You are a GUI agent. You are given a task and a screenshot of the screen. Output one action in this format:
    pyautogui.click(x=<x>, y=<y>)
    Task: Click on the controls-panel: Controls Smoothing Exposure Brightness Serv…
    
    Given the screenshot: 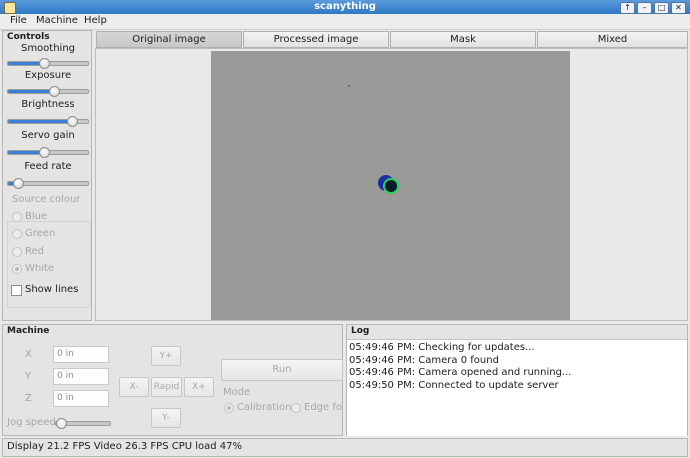 What is the action you would take?
    pyautogui.click(x=47, y=175)
    